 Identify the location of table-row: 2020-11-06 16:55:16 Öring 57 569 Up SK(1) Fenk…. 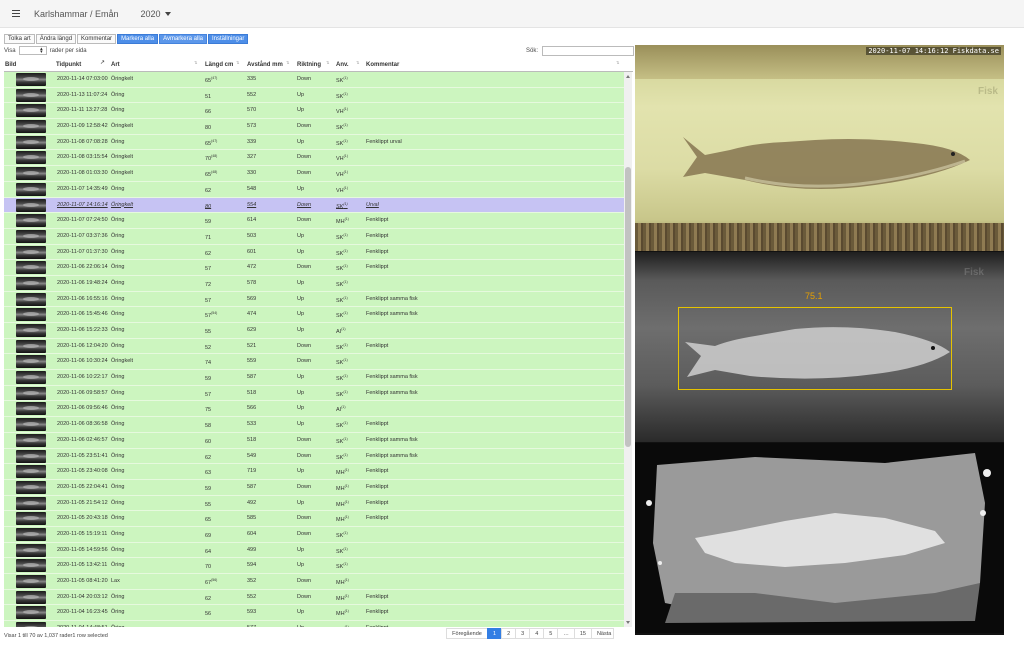
(314, 299).